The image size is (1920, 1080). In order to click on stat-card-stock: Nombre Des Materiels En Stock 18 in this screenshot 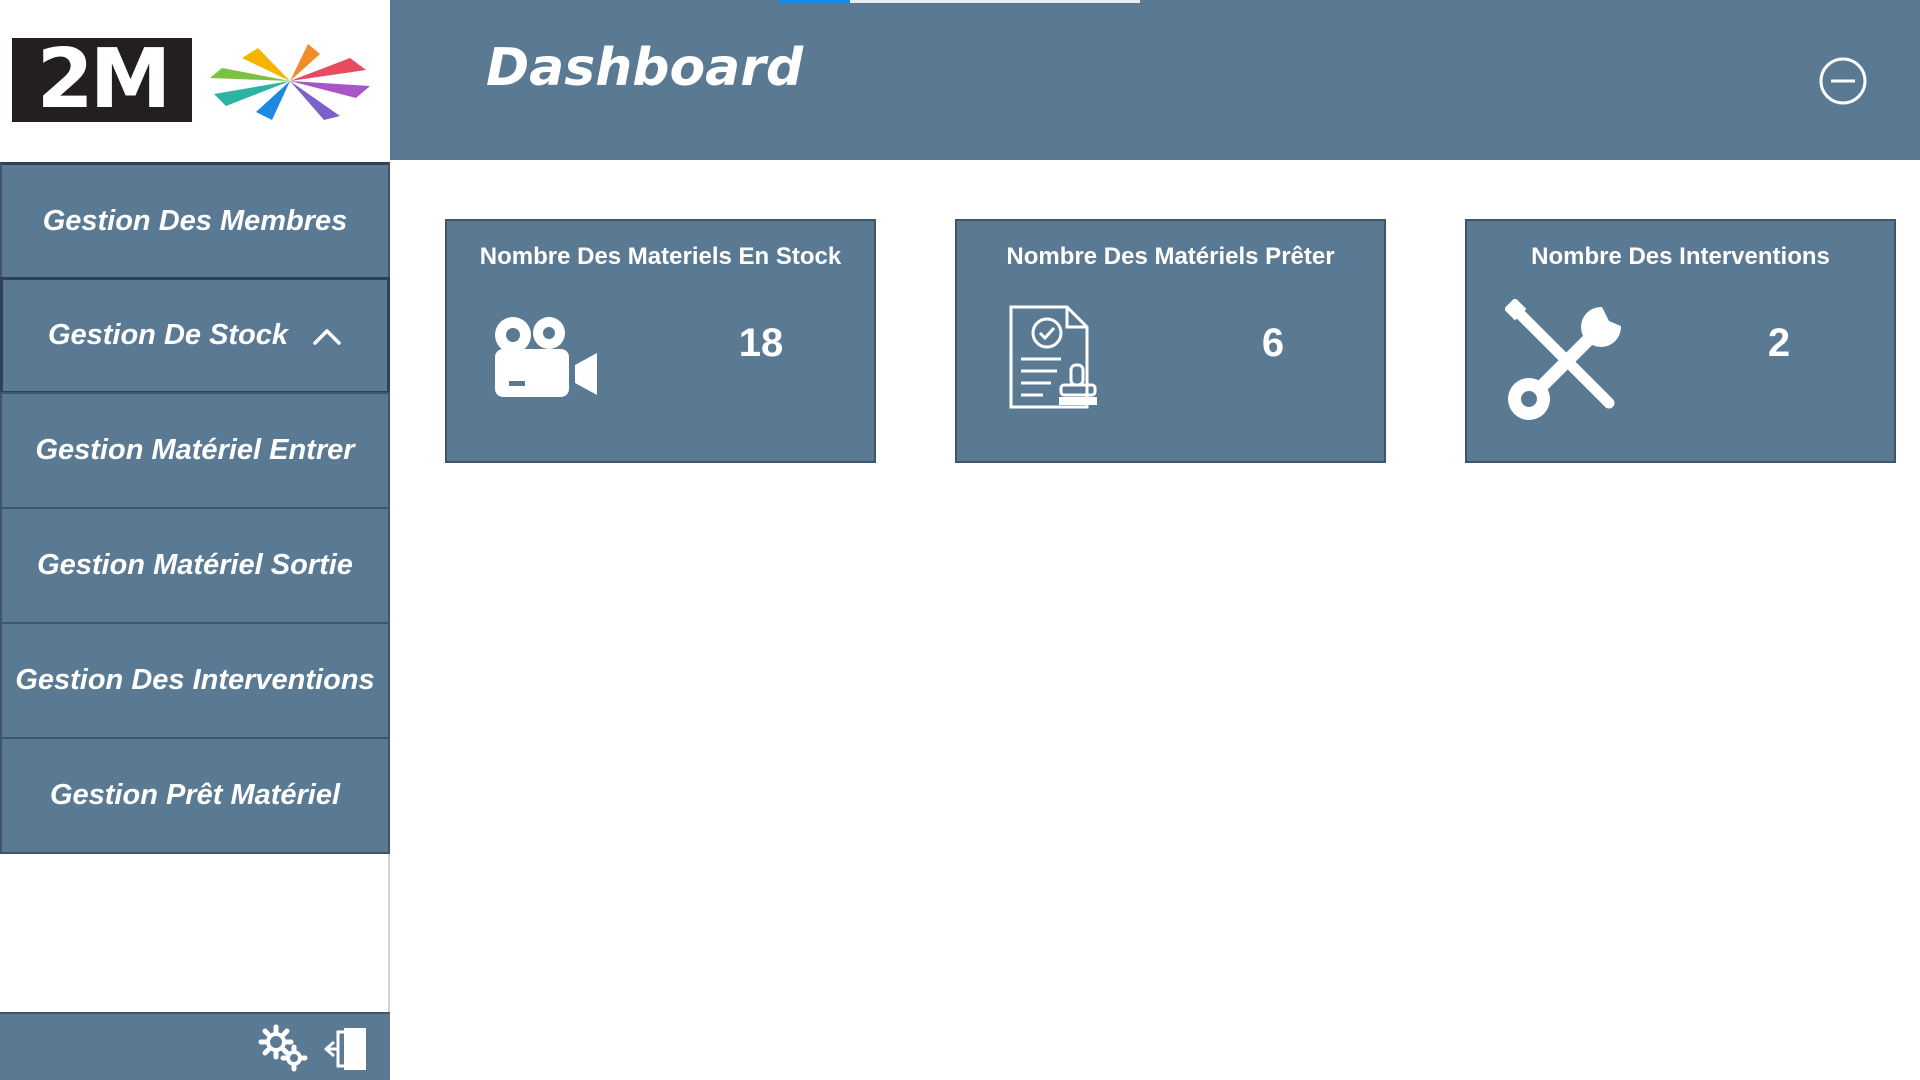, I will do `click(660, 341)`.